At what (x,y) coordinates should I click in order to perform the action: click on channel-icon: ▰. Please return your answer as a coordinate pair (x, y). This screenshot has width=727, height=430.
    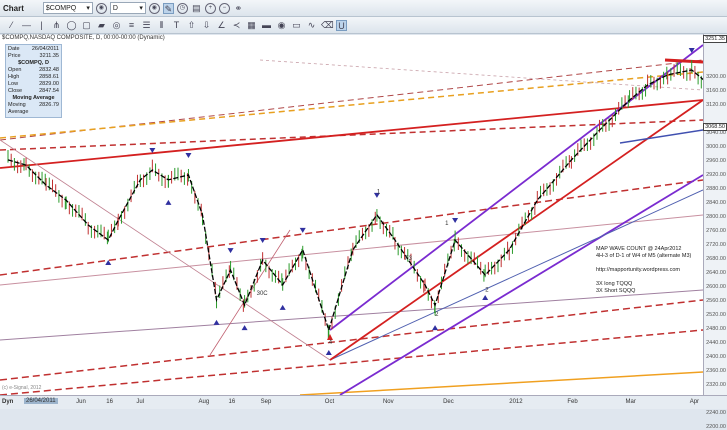
    Looking at the image, I should click on (101, 25).